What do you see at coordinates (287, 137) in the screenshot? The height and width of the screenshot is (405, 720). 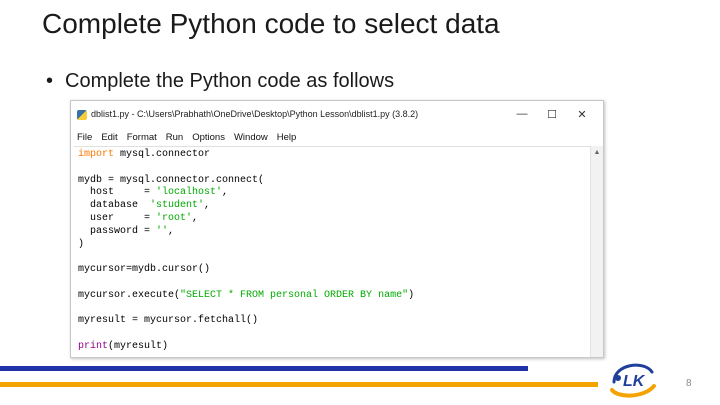 I see `menu-help: Help` at bounding box center [287, 137].